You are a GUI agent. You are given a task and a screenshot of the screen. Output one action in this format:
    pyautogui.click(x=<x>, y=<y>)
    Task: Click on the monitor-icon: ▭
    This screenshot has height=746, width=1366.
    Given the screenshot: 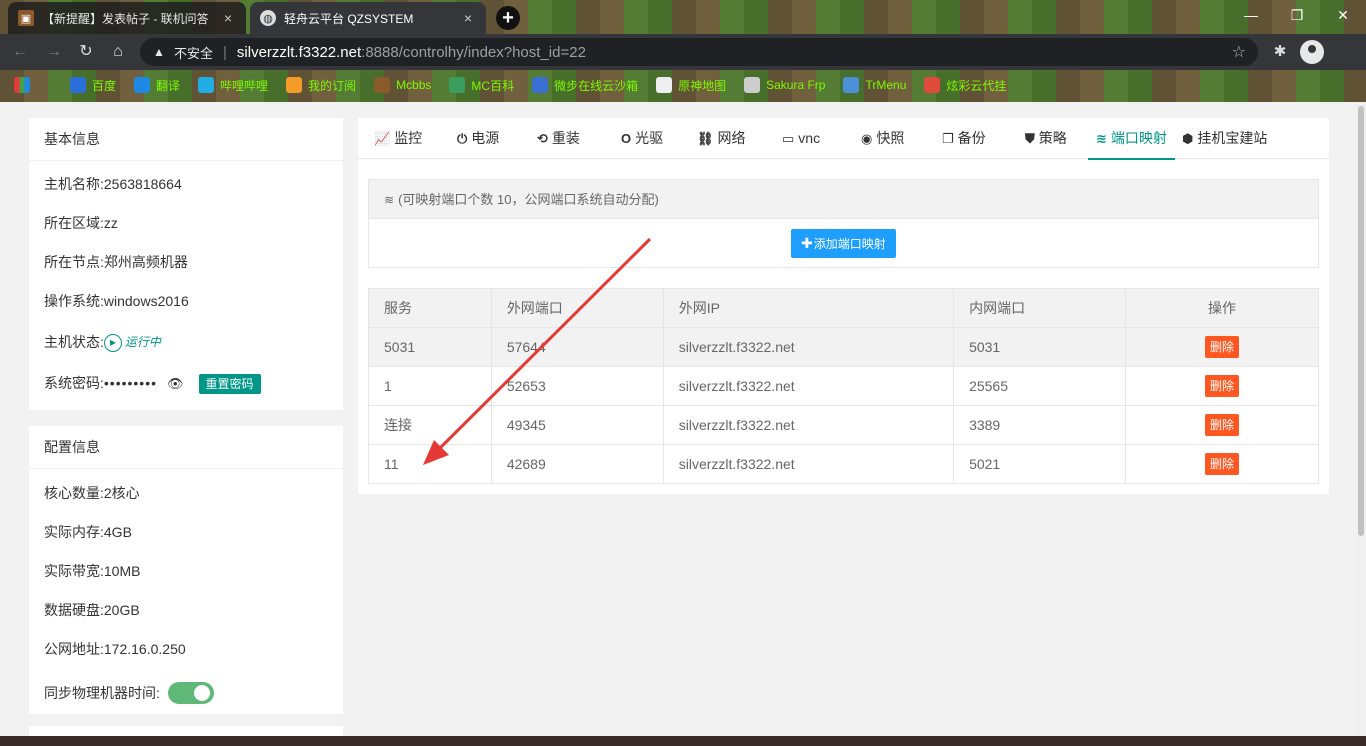 What is the action you would take?
    pyautogui.click(x=788, y=138)
    